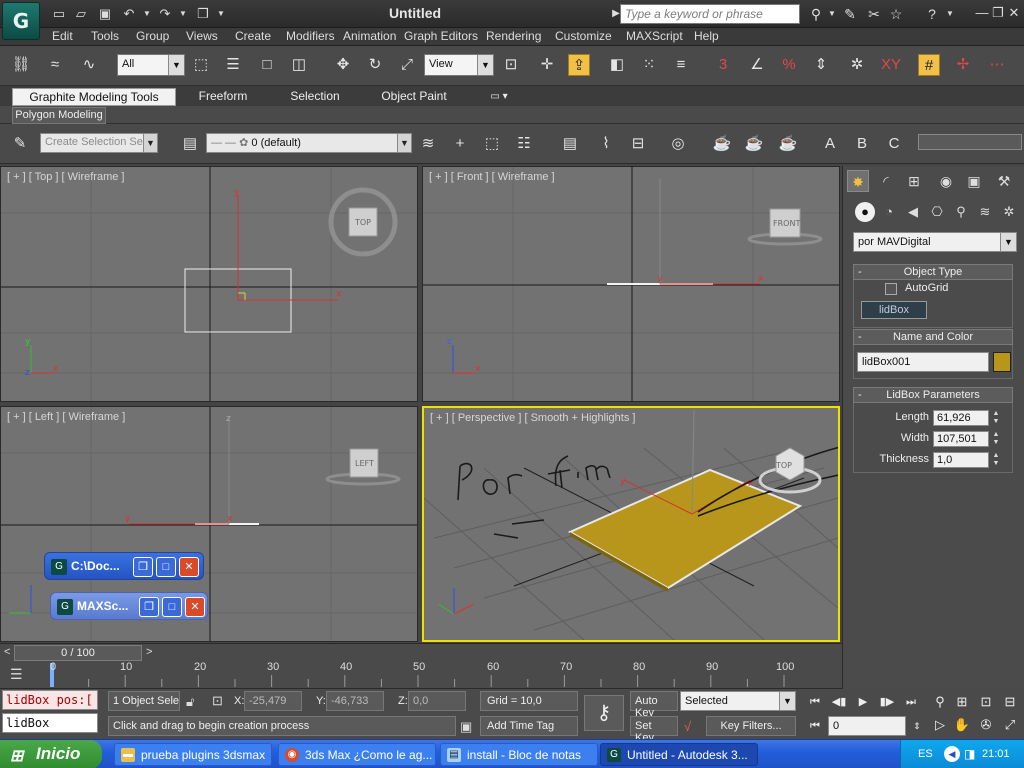  Describe the element at coordinates (961, 439) in the screenshot. I see `width-input: 107,501` at that location.